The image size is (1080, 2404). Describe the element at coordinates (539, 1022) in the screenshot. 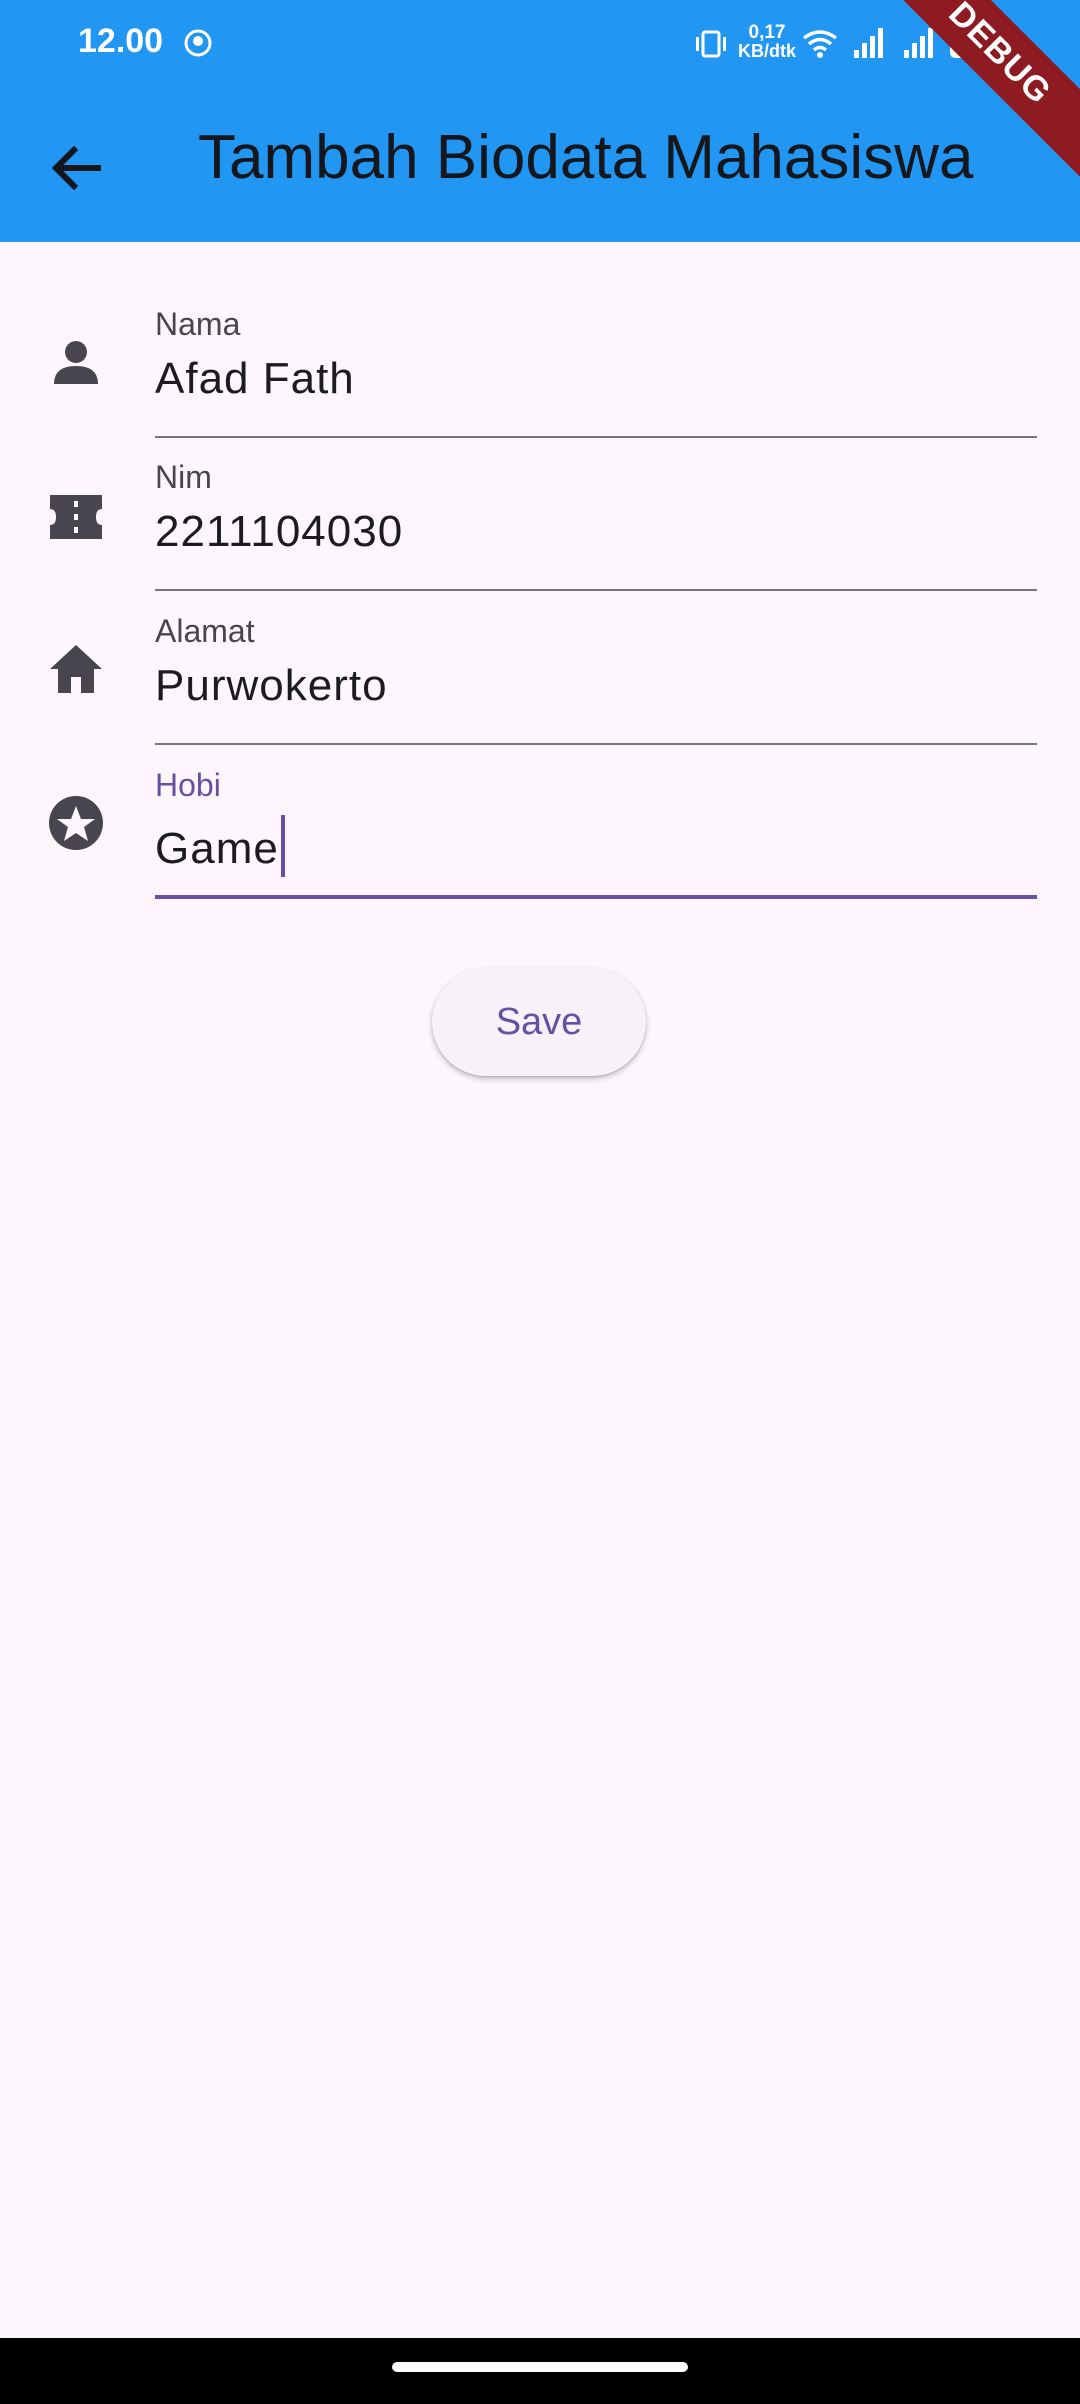

I see `save-button: Save` at that location.